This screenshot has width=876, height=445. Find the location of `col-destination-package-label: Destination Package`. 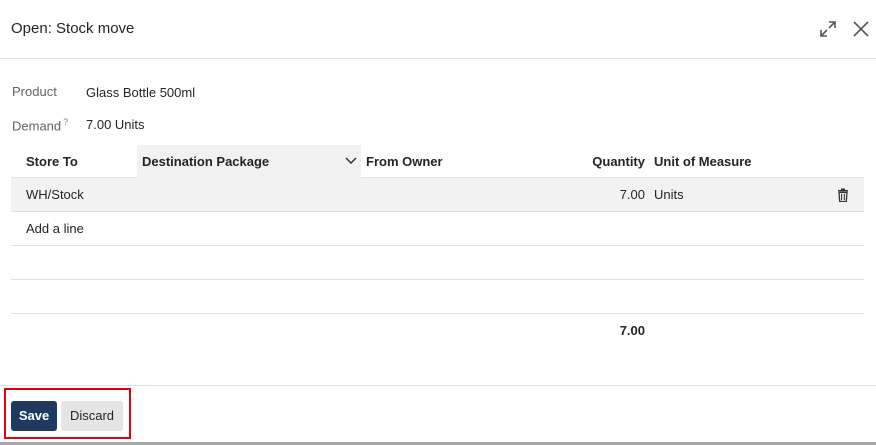

col-destination-package-label: Destination Package is located at coordinates (206, 161).